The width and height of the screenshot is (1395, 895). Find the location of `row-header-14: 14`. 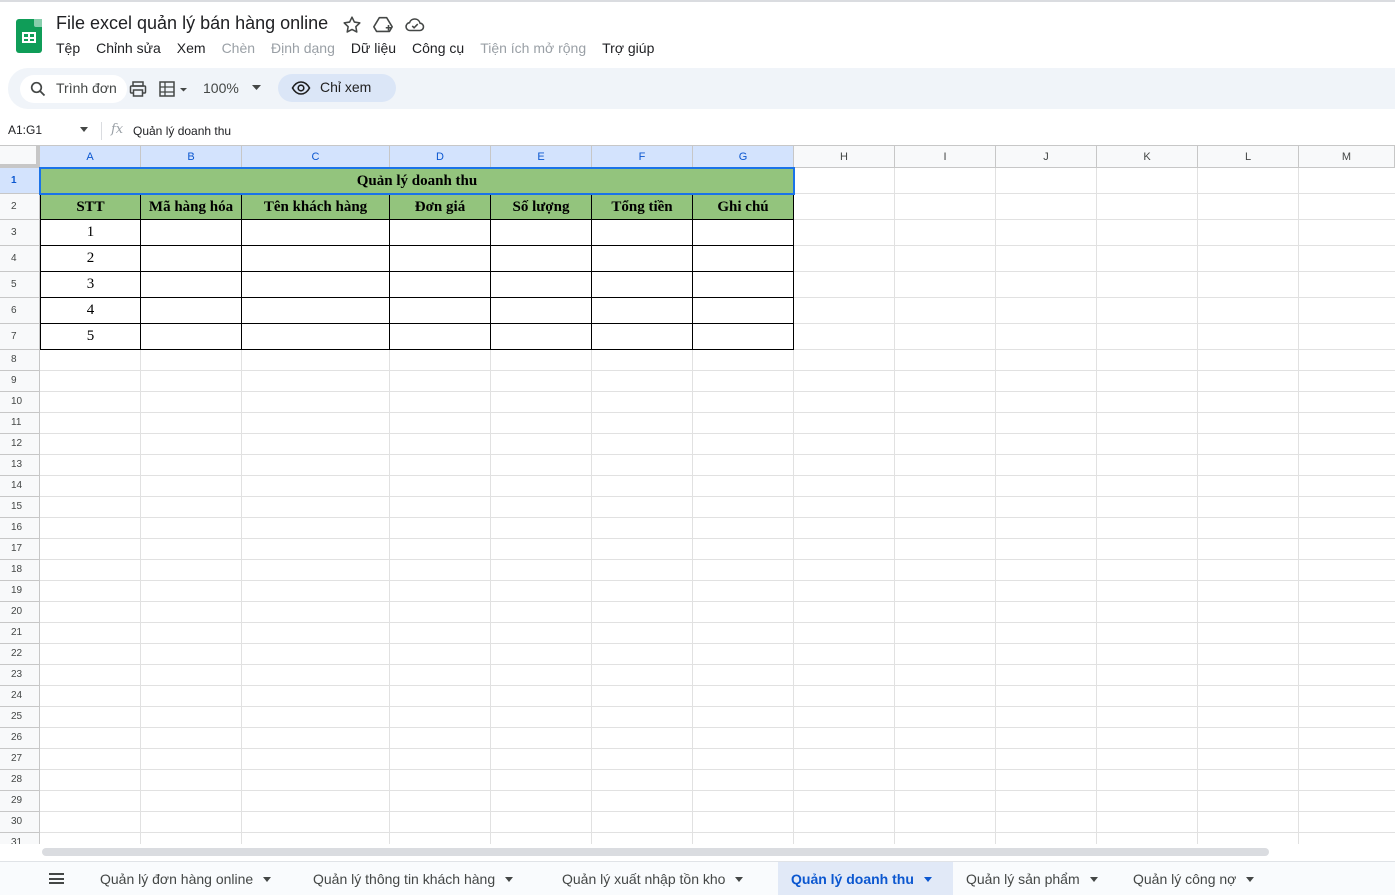

row-header-14: 14 is located at coordinates (20, 486).